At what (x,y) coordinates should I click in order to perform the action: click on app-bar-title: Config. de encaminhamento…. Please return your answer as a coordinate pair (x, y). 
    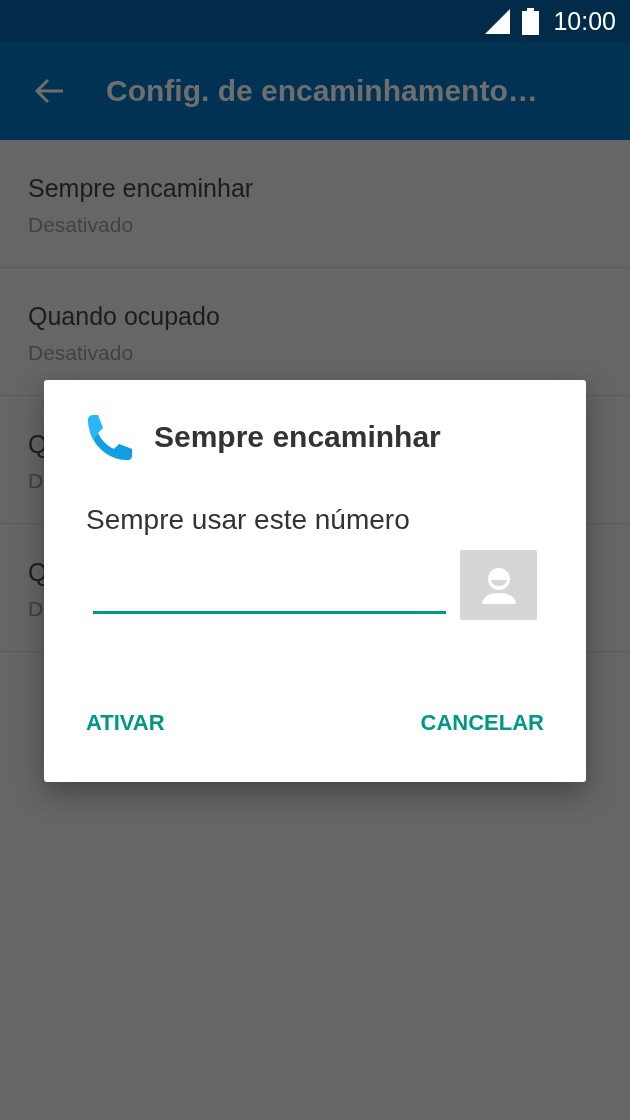
    Looking at the image, I should click on (322, 91).